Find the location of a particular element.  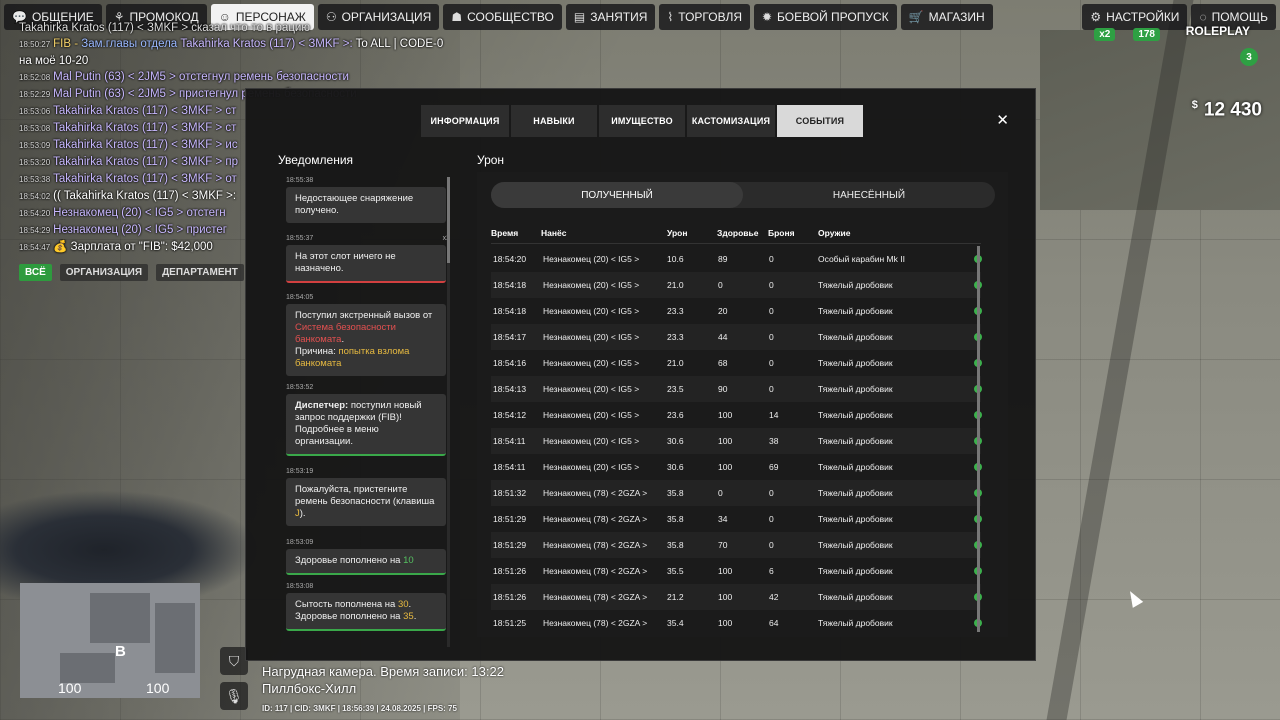

notification-card: Недостающее снаряжение получено. is located at coordinates (366, 205).